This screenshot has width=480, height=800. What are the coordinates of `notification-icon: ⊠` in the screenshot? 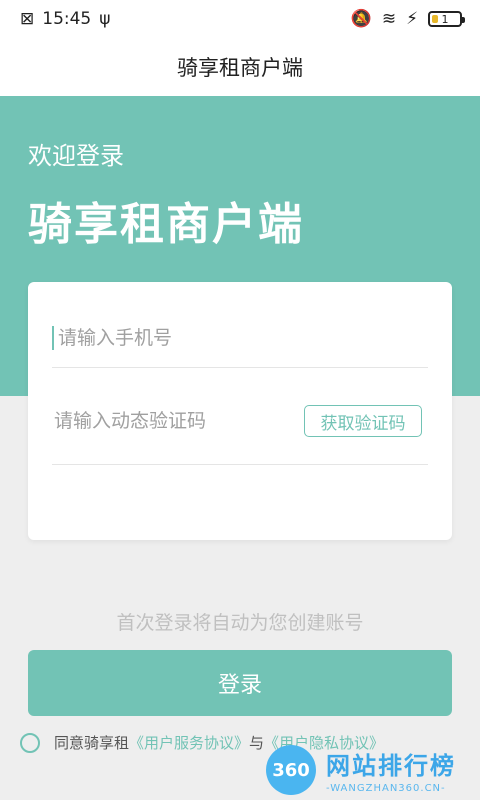 It's located at (27, 19).